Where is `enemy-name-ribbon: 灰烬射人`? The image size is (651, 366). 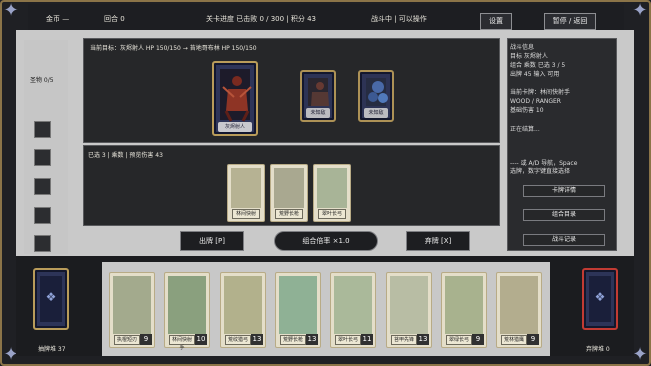 enemy-name-ribbon: 灰烬射人 is located at coordinates (235, 127).